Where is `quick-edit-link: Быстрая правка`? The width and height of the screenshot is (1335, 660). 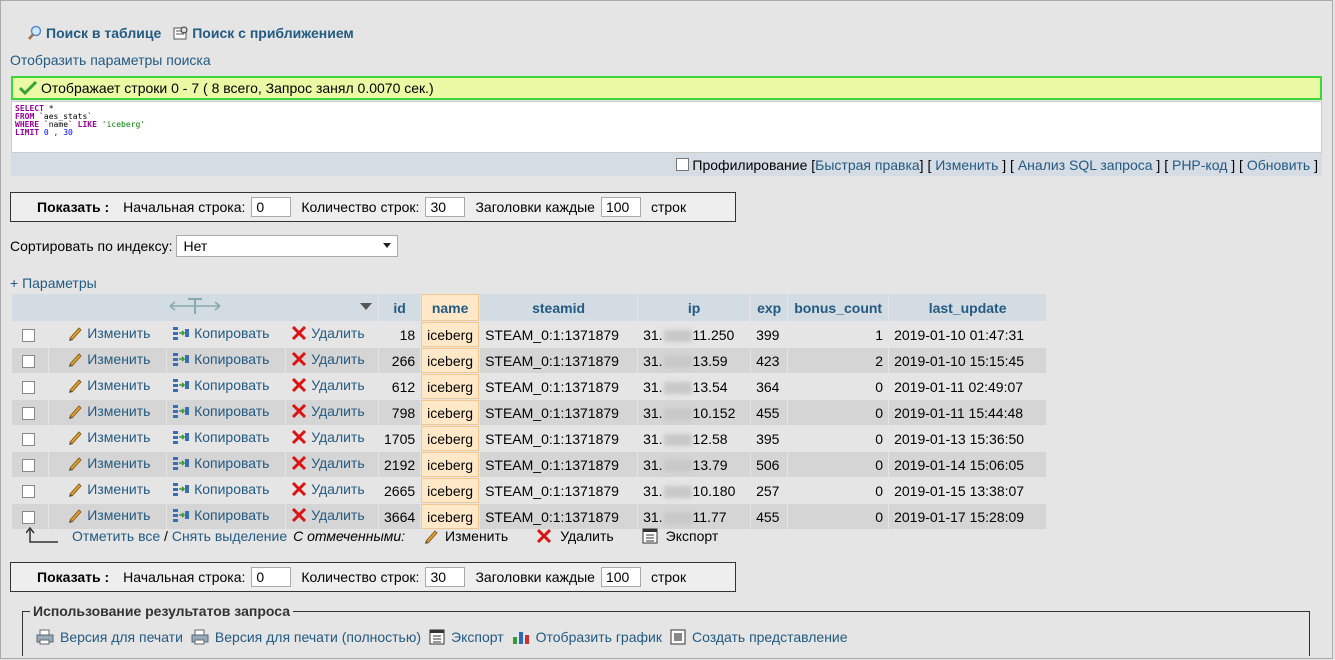 quick-edit-link: Быстрая правка is located at coordinates (867, 165).